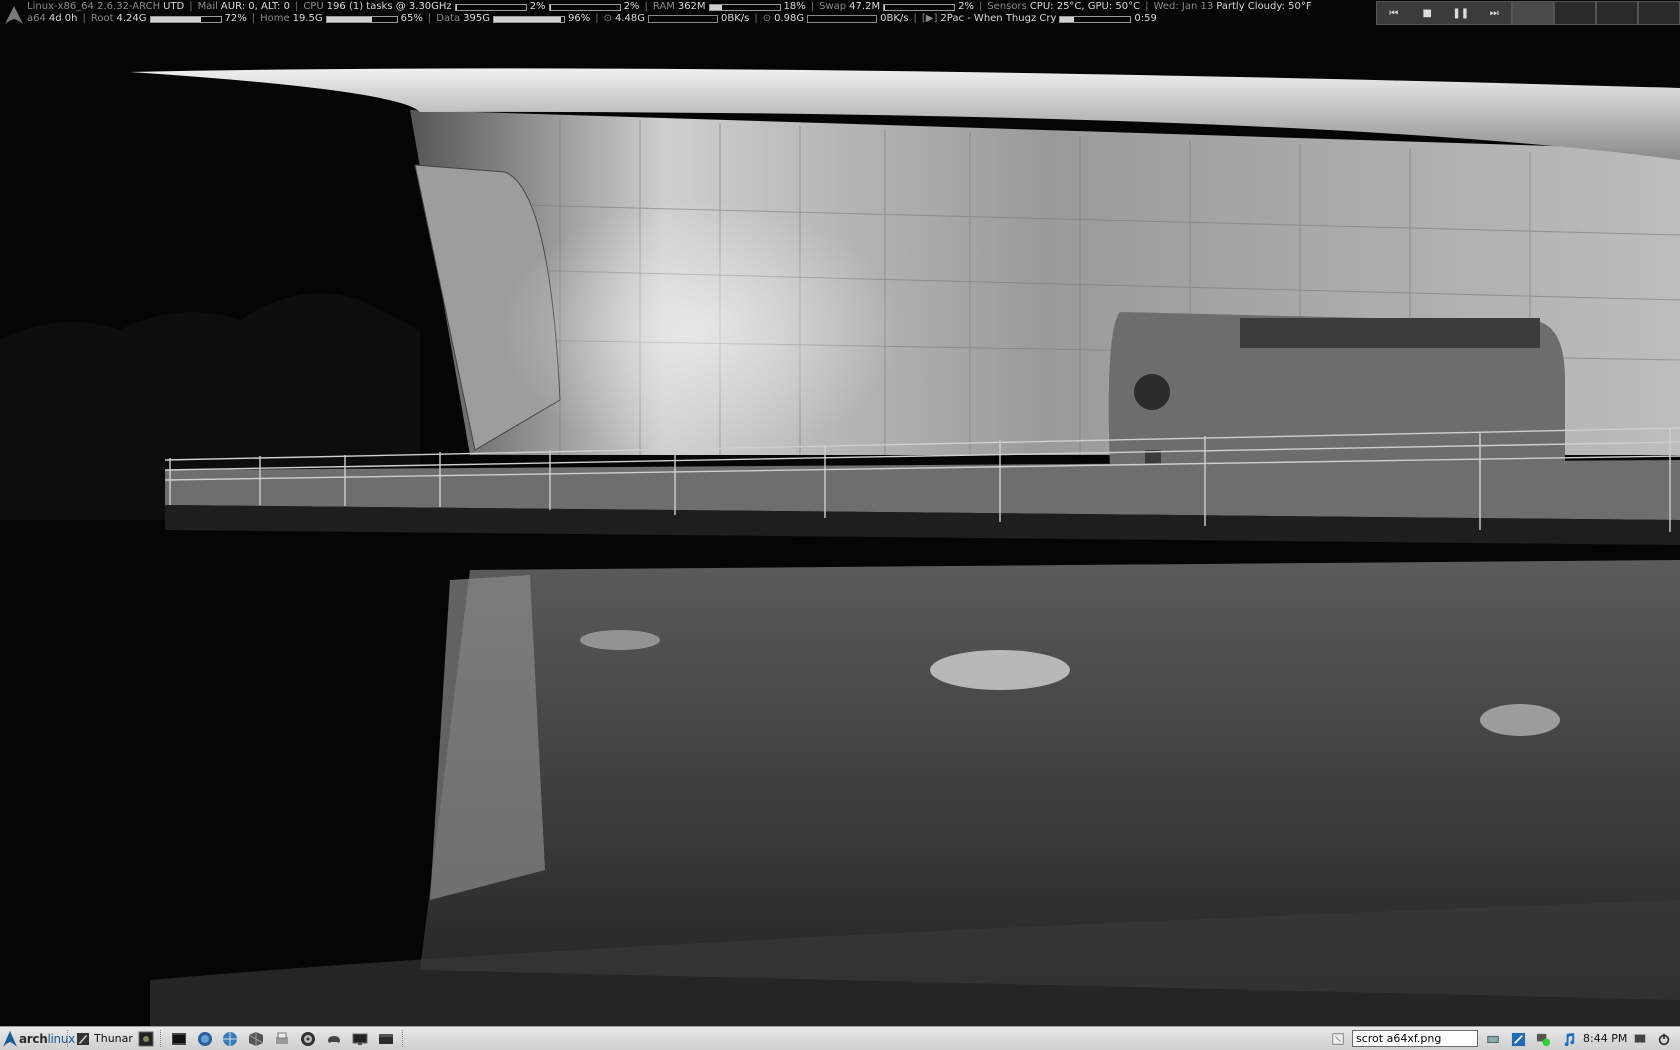 This screenshot has height=1050, width=1680. Describe the element at coordinates (691, 6) in the screenshot. I see `ram-value: 362M` at that location.